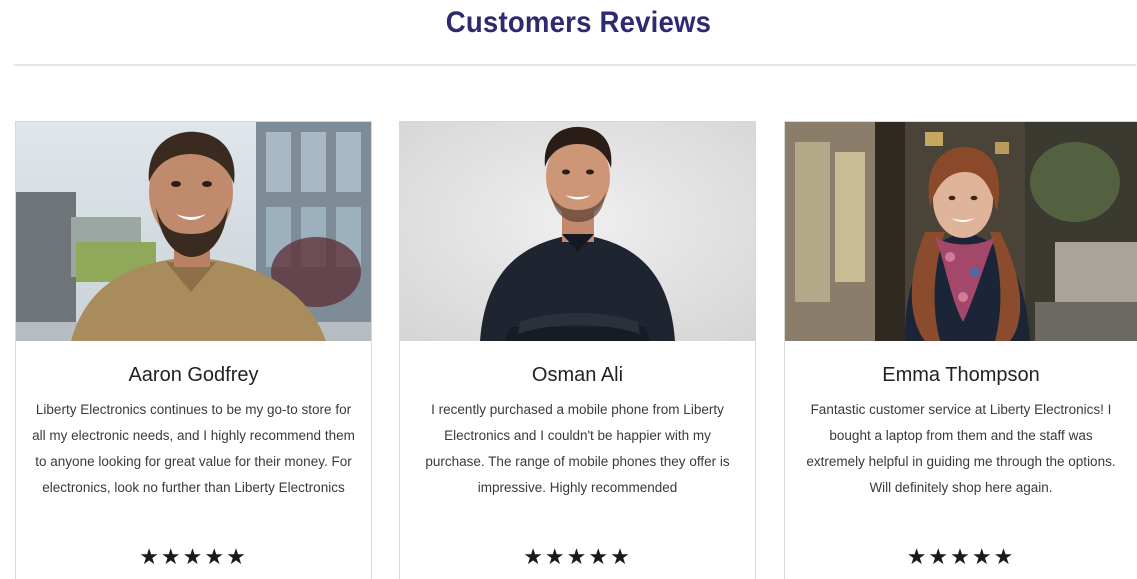  What do you see at coordinates (193, 375) in the screenshot?
I see `reviewer-name: Aaron Godfrey` at bounding box center [193, 375].